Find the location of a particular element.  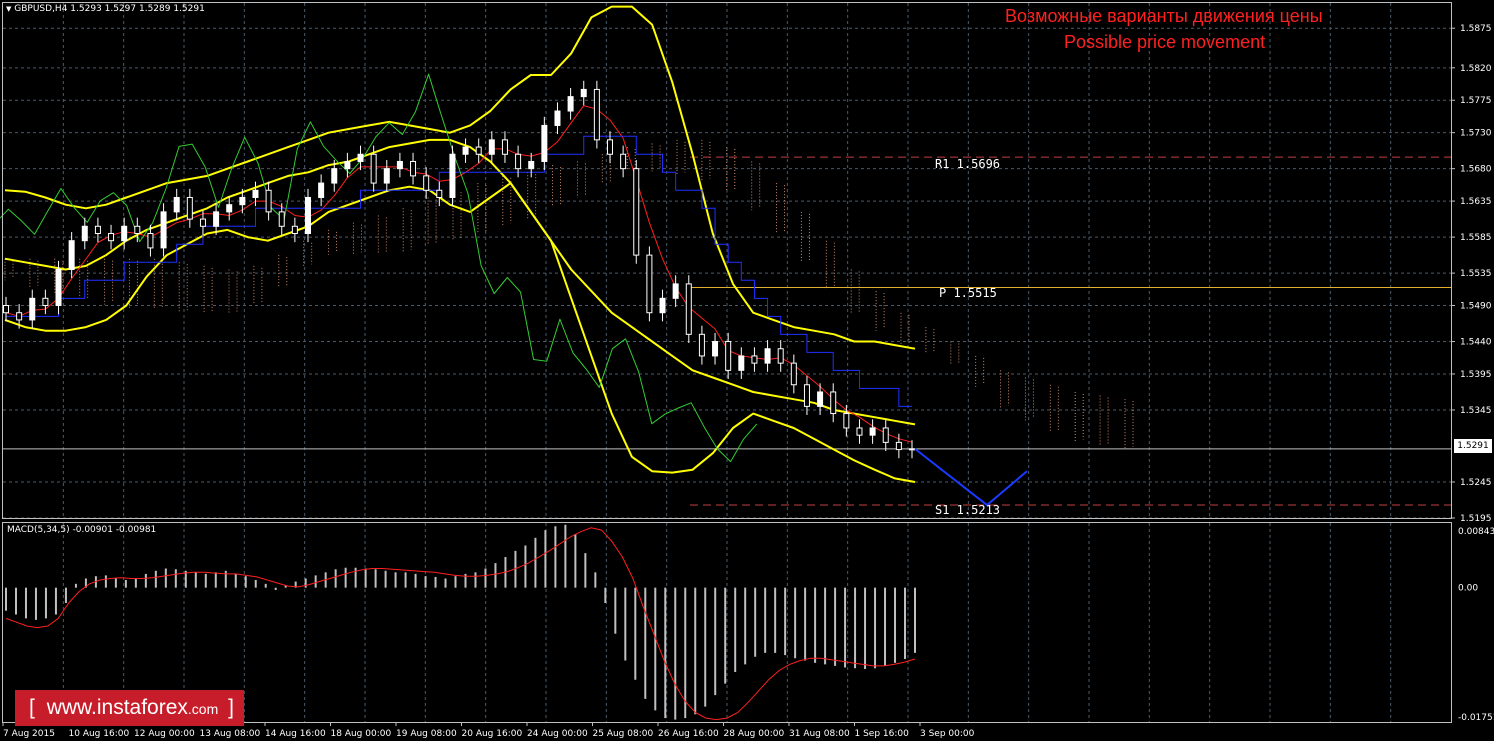

x-tick-label: 14 Aug 16:00 is located at coordinates (295, 734).